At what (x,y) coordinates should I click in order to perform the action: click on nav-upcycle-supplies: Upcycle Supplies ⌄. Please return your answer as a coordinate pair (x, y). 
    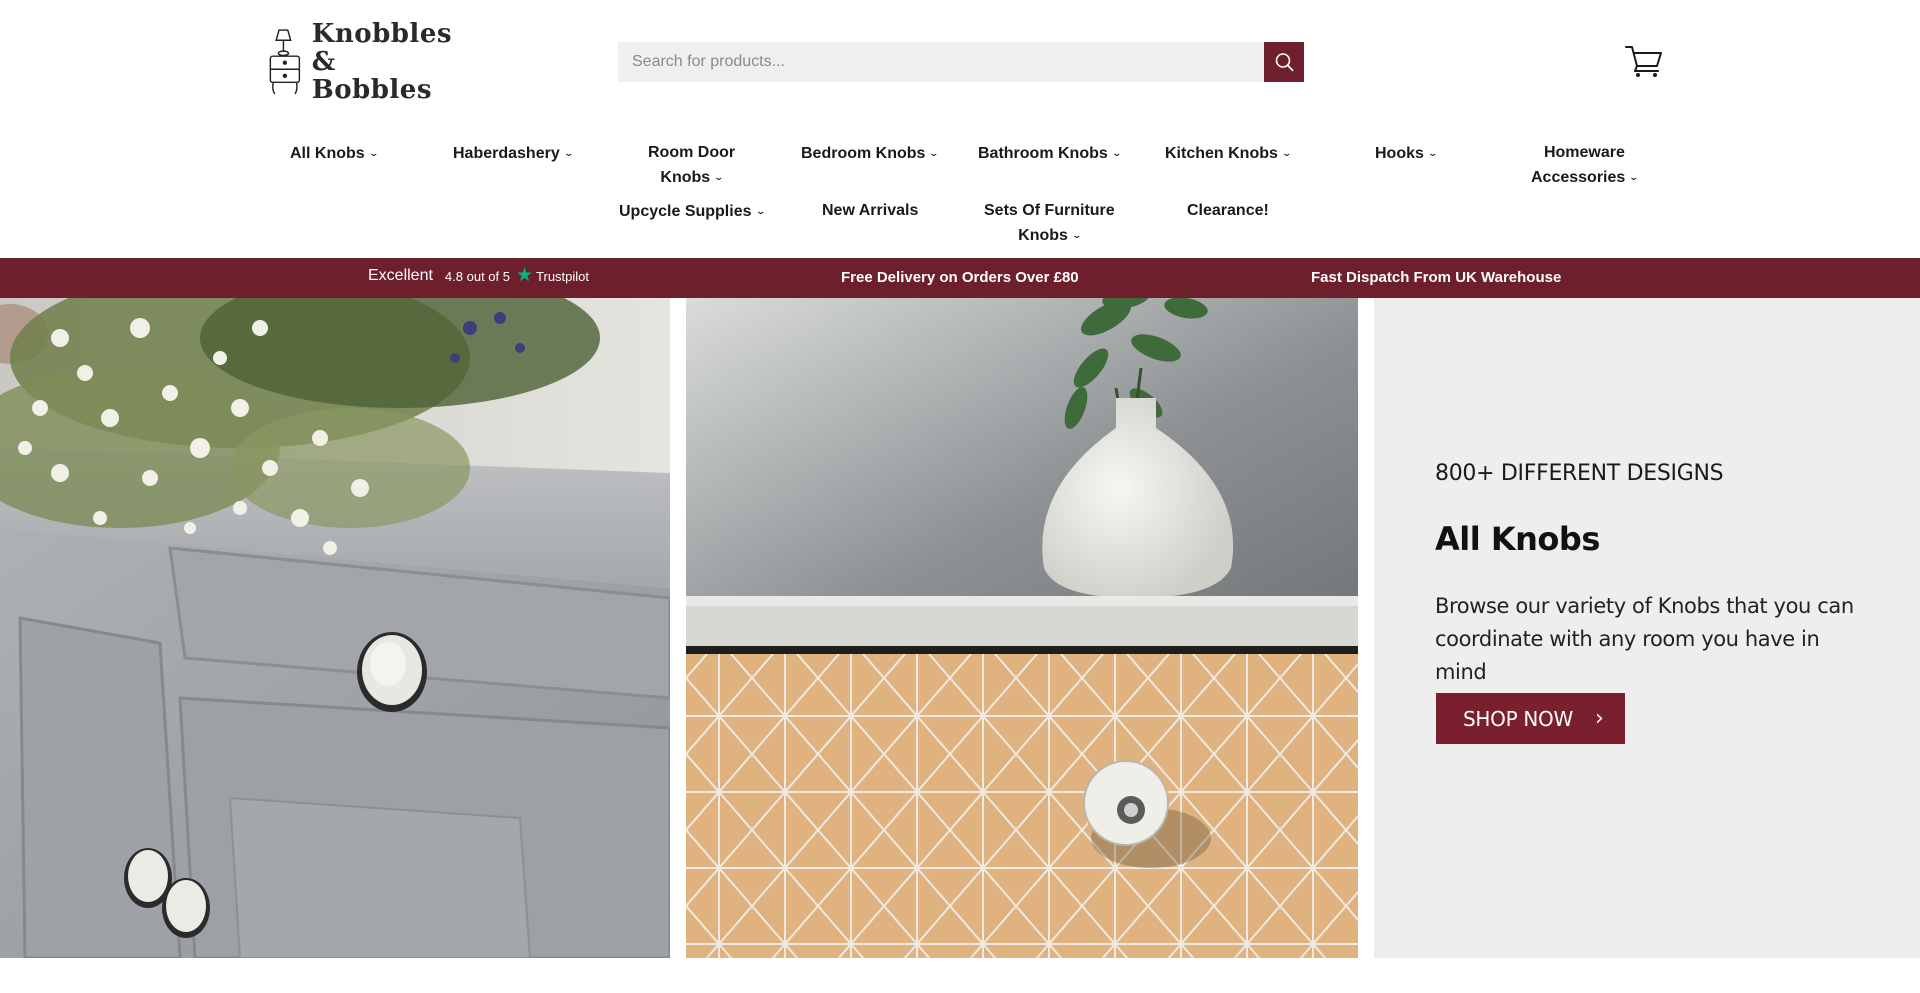
    Looking at the image, I should click on (692, 211).